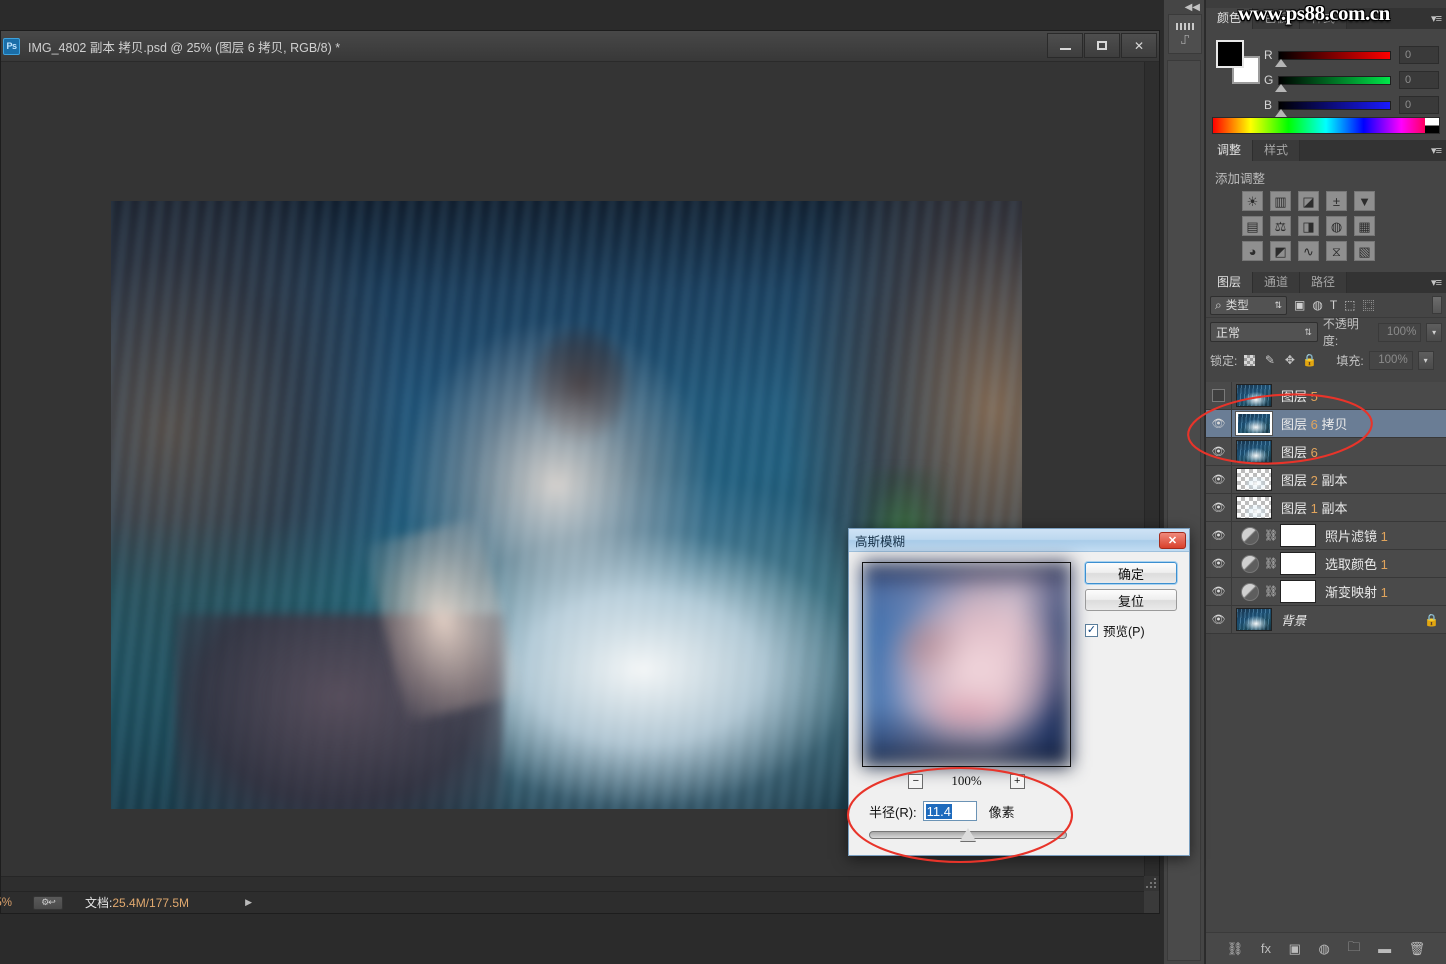 Image resolution: width=1446 pixels, height=964 pixels. Describe the element at coordinates (1230, 150) in the screenshot. I see `tab-adjustments: 调整` at that location.